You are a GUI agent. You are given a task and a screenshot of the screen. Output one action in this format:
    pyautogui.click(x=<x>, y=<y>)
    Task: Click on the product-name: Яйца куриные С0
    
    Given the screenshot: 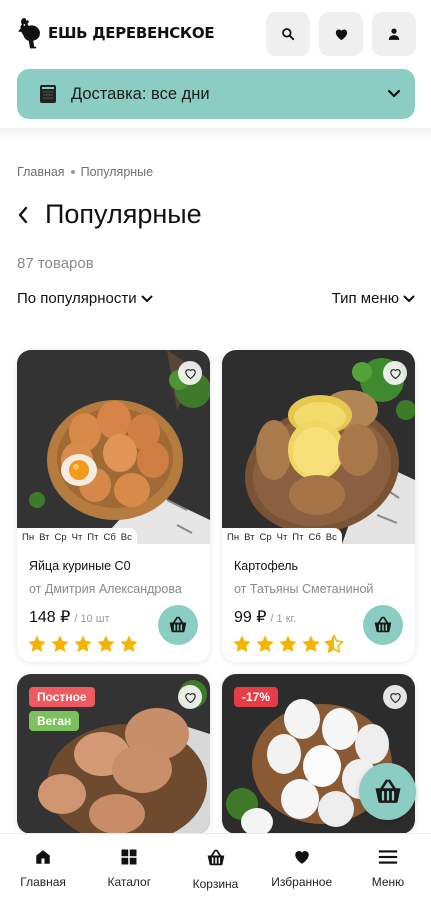 What is the action you would take?
    pyautogui.click(x=80, y=566)
    